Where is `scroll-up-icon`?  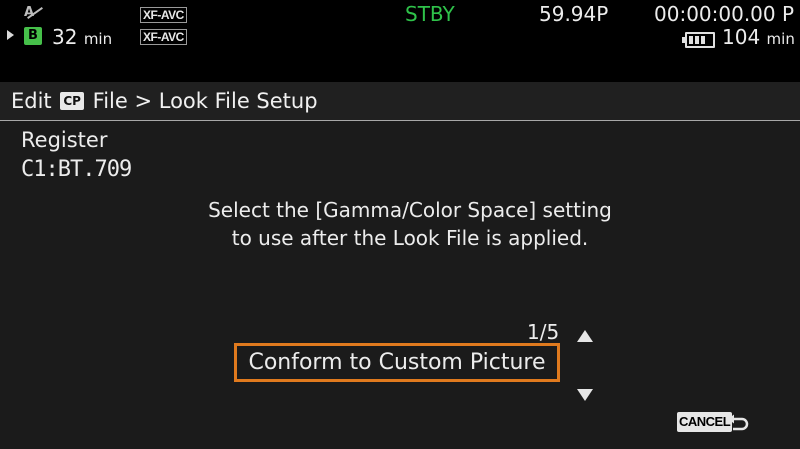
scroll-up-icon is located at coordinates (585, 336).